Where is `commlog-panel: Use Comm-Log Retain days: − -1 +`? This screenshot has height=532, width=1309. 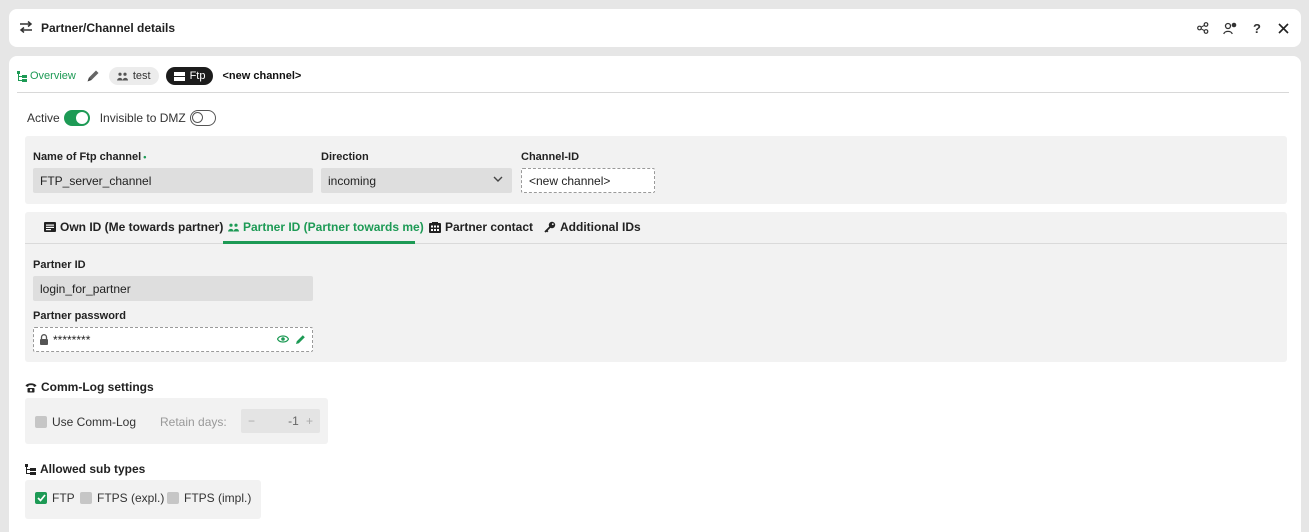
commlog-panel: Use Comm-Log Retain days: − -1 + is located at coordinates (176, 421).